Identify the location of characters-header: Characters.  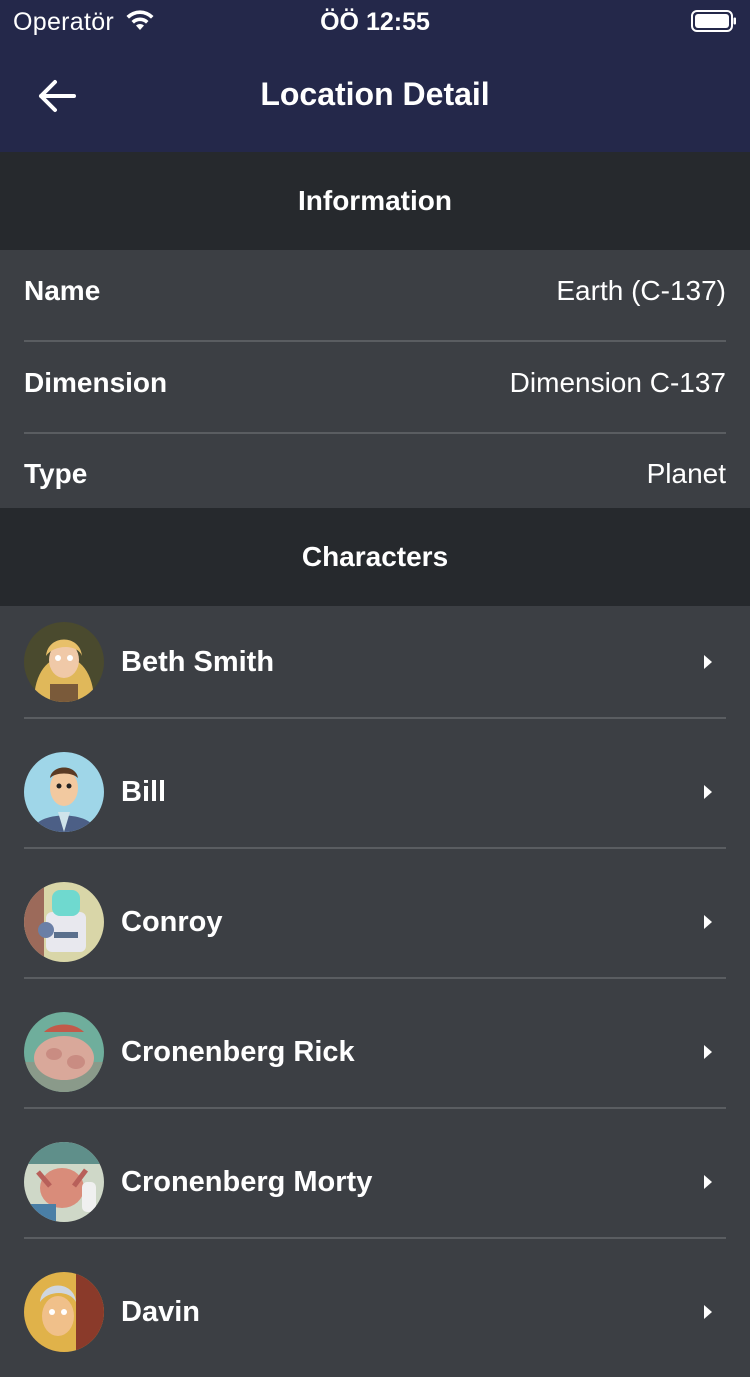
(375, 557).